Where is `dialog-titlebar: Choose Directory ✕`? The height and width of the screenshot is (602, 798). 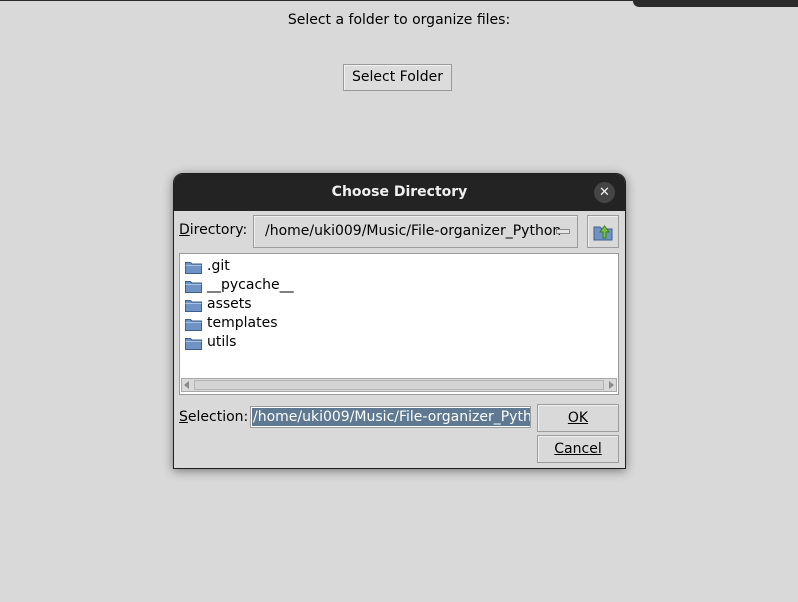
dialog-titlebar: Choose Directory ✕ is located at coordinates (399, 192).